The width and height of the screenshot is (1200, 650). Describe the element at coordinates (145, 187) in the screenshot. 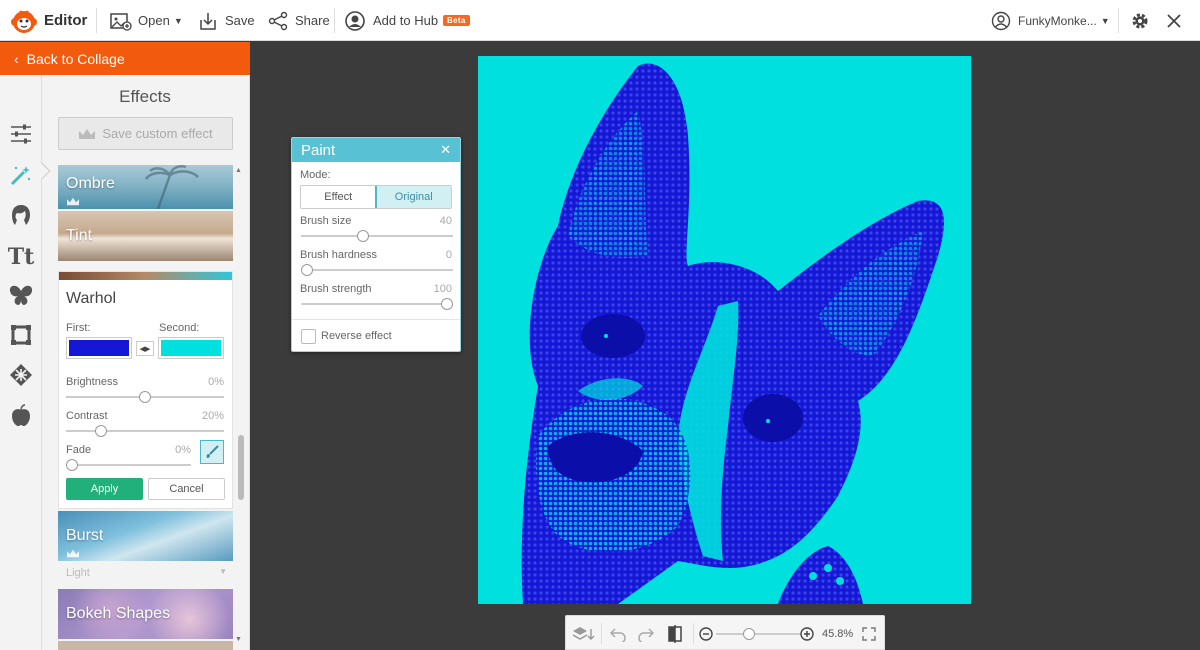

I see `effect-ombre: Ombre` at that location.